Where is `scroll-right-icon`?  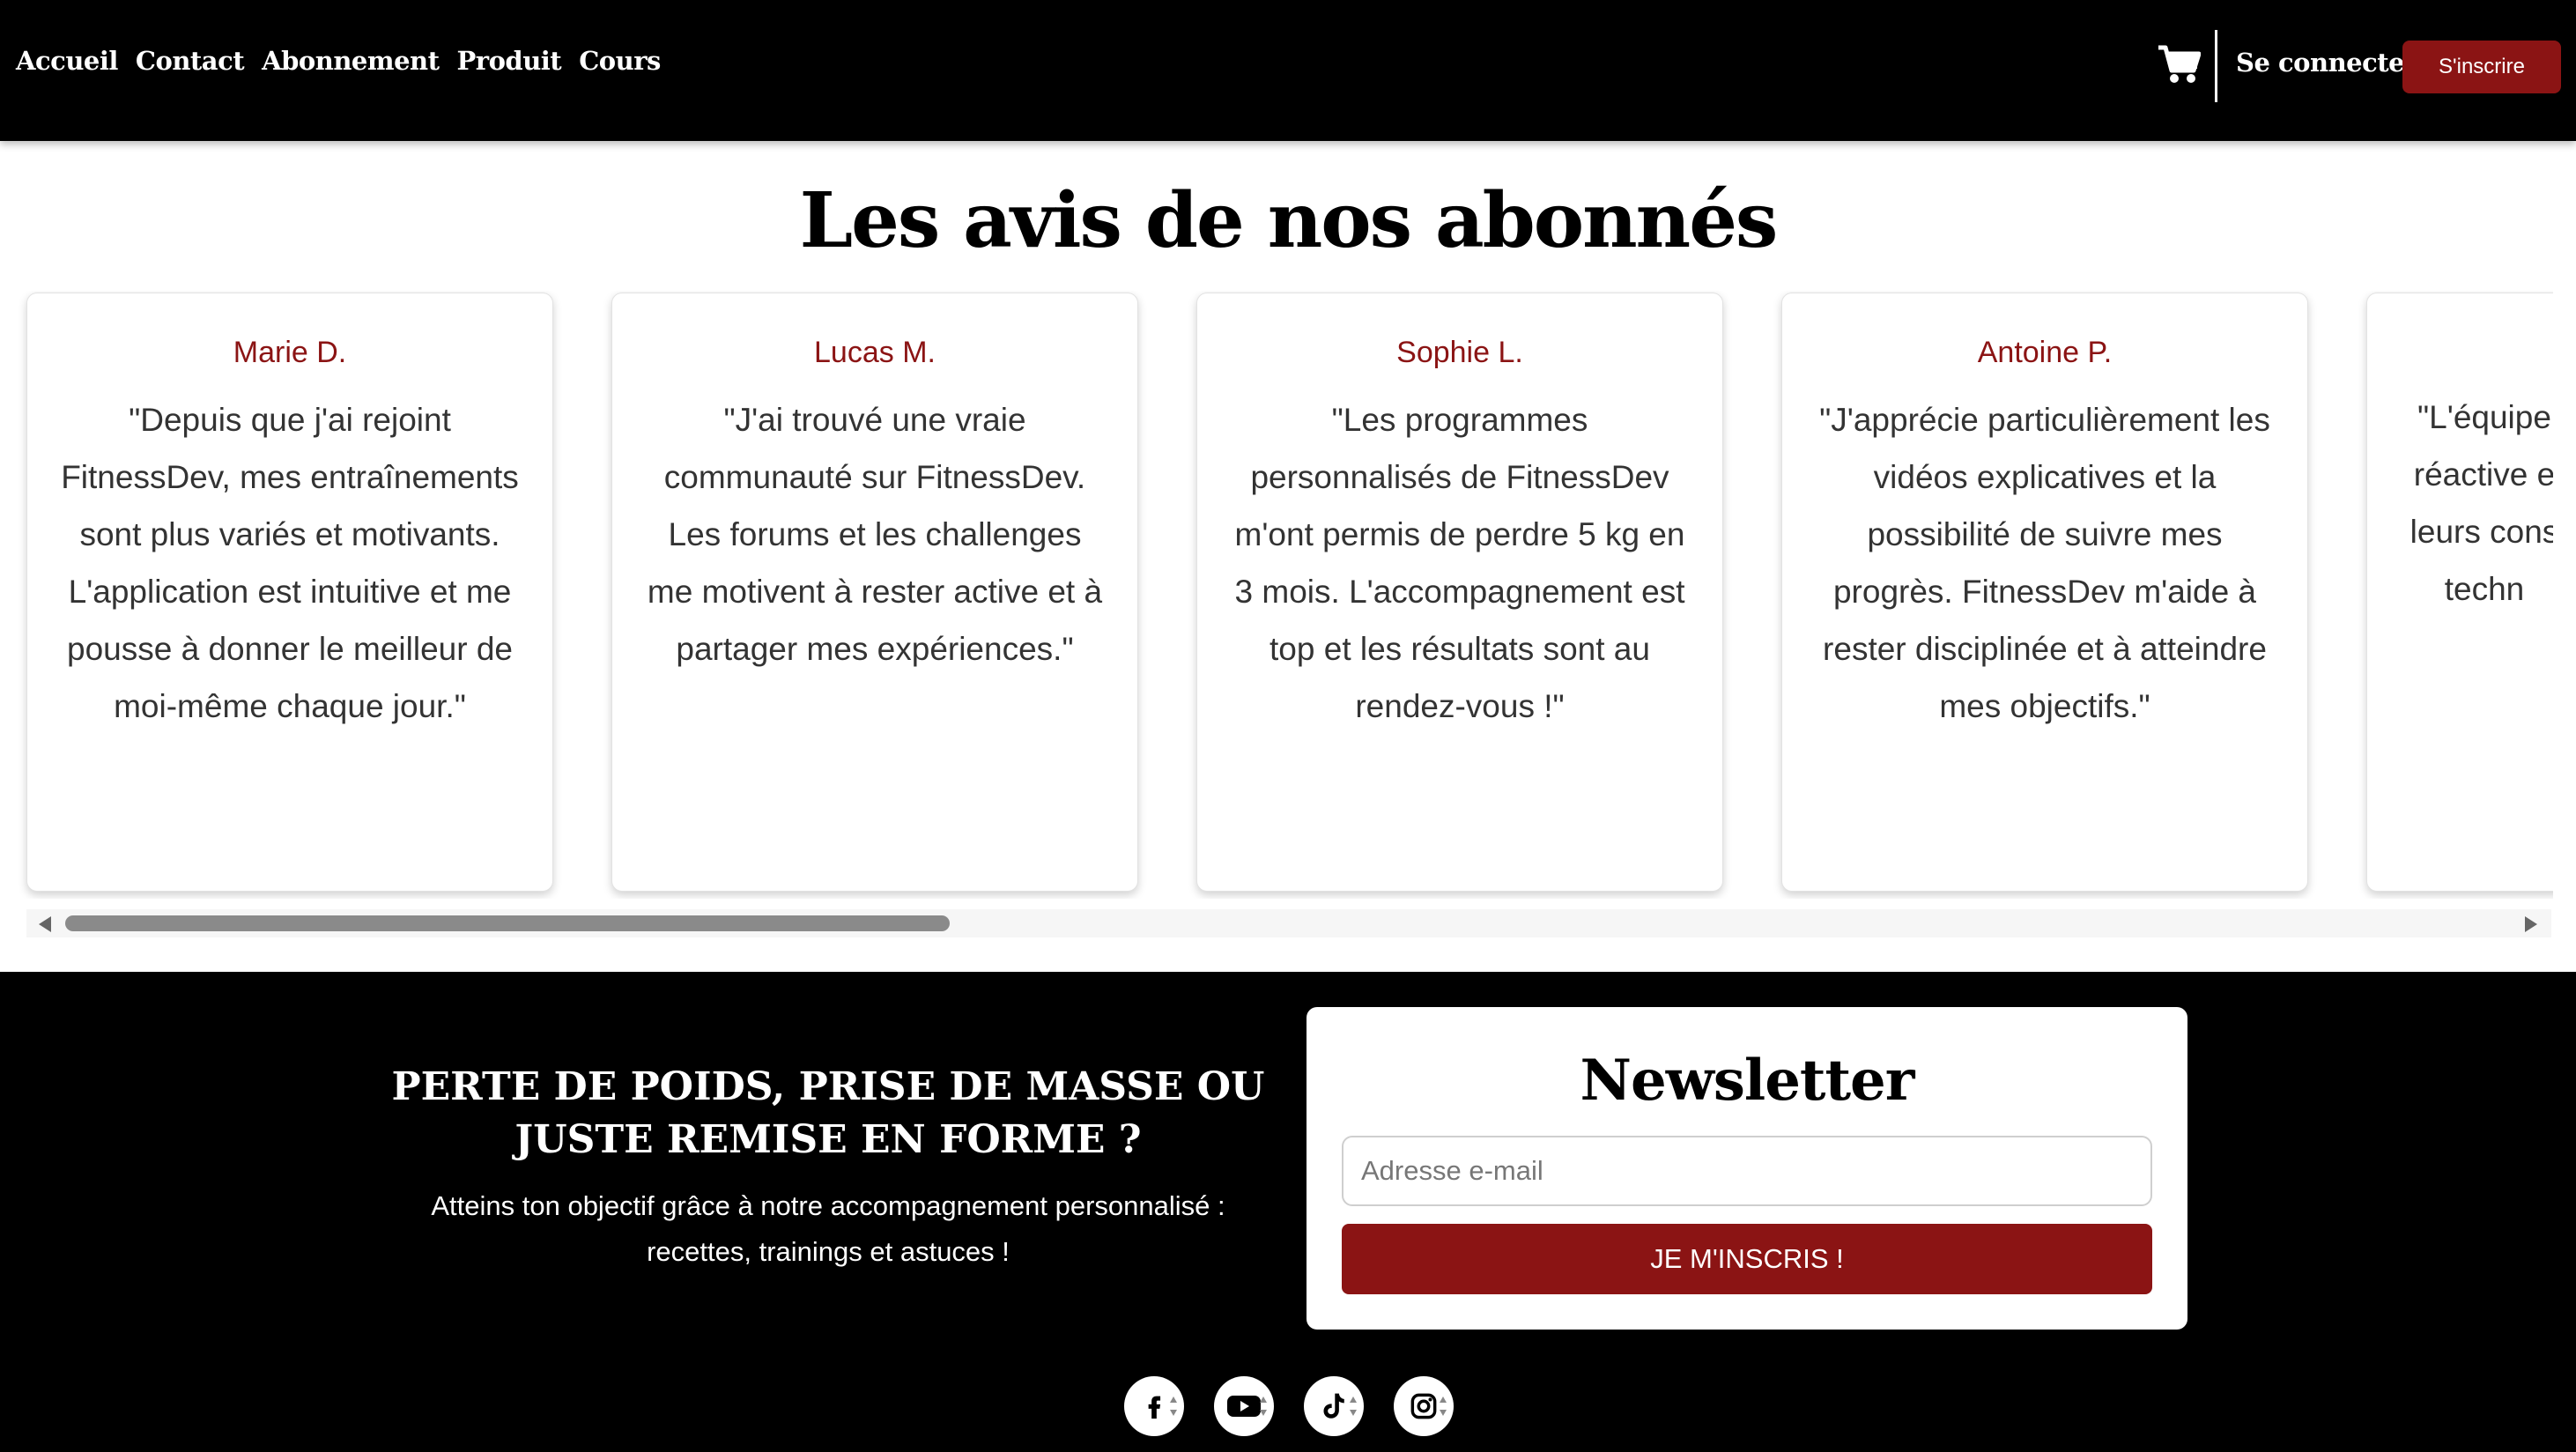 scroll-right-icon is located at coordinates (2531, 924).